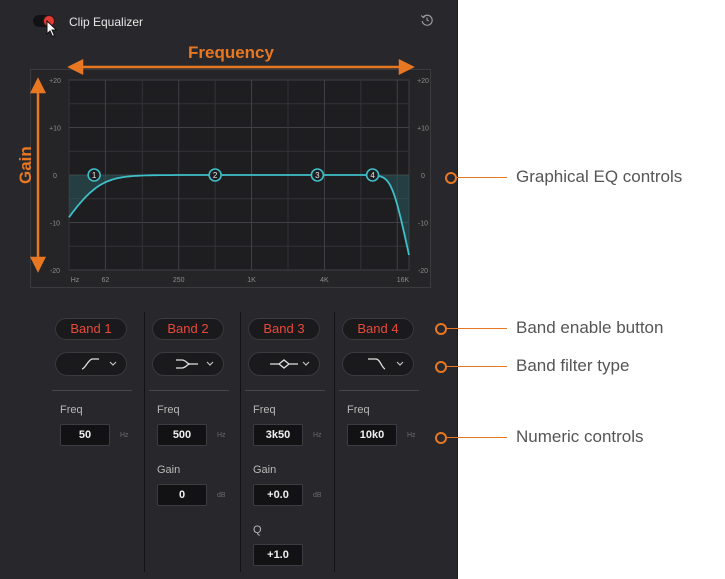  I want to click on numeric-controls-callout: Numeric controls, so click(580, 436).